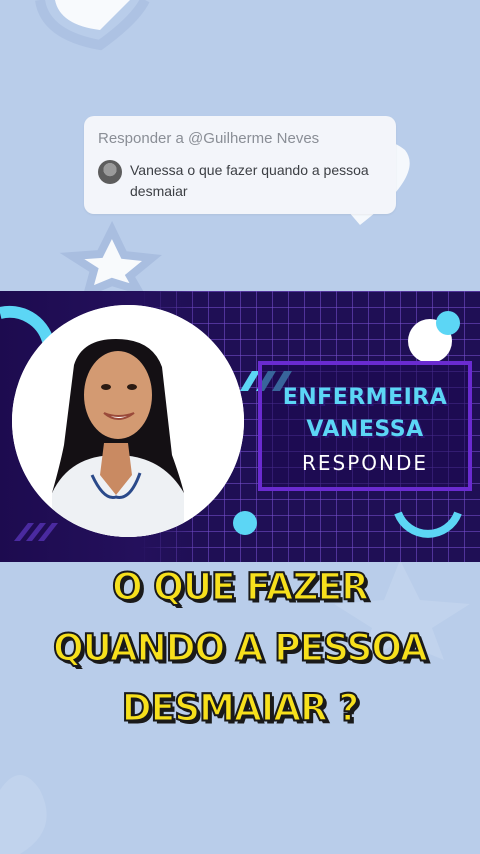  Describe the element at coordinates (240, 708) in the screenshot. I see `caption-line-3: DESMAIAR ?` at that location.